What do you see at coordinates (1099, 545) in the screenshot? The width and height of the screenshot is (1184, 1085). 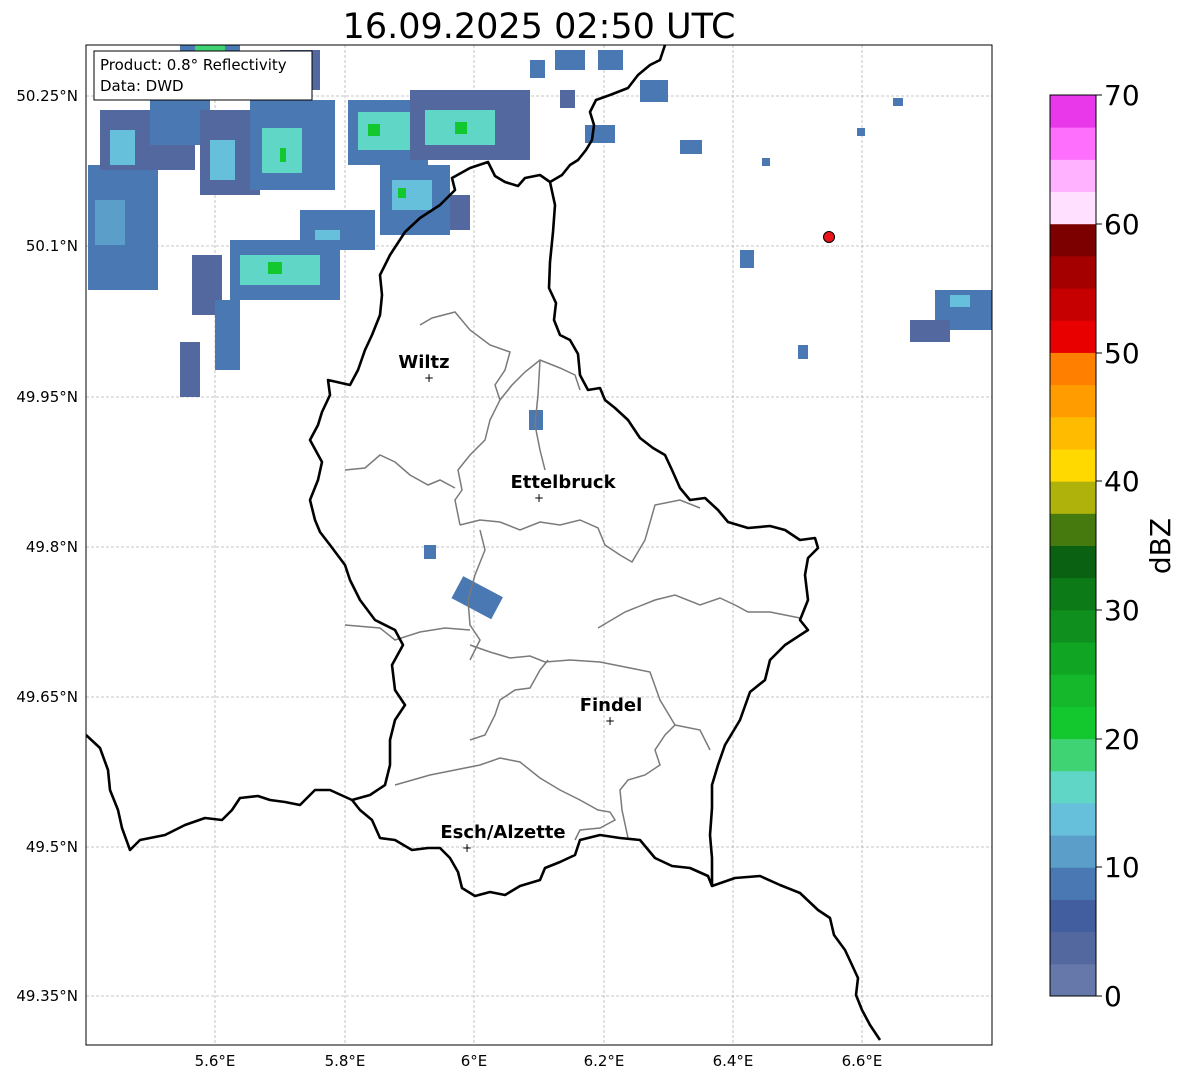 I see `colorbar-ticks` at bounding box center [1099, 545].